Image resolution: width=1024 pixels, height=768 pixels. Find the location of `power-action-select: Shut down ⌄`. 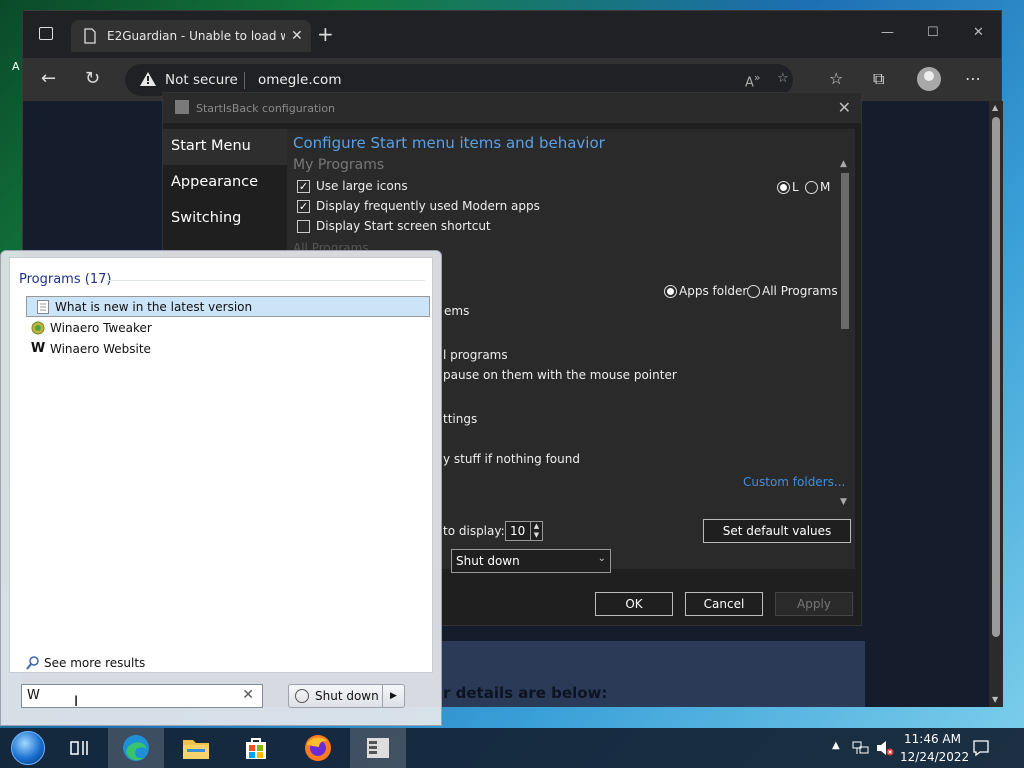

power-action-select: Shut down ⌄ is located at coordinates (531, 561).